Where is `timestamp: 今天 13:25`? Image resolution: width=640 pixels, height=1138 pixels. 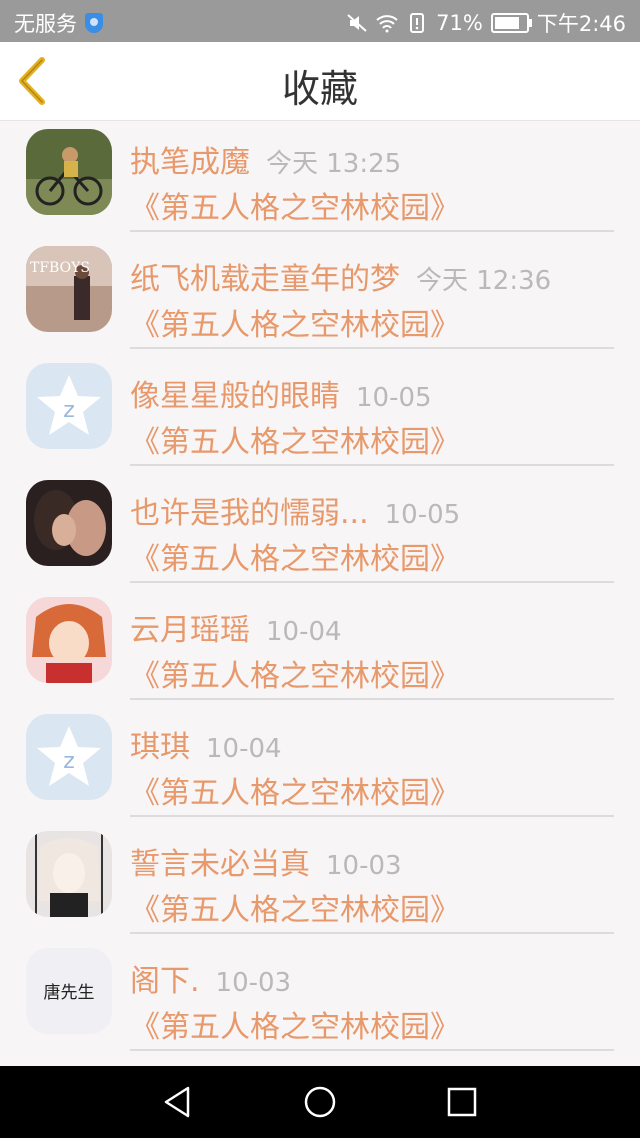 timestamp: 今天 13:25 is located at coordinates (334, 164).